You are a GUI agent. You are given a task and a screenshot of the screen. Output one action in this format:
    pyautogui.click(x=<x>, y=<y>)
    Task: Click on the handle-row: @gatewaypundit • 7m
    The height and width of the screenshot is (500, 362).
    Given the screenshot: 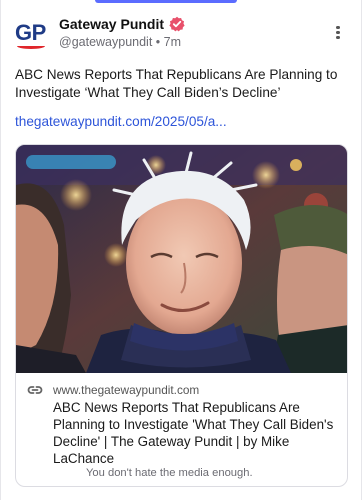 What is the action you would take?
    pyautogui.click(x=120, y=42)
    